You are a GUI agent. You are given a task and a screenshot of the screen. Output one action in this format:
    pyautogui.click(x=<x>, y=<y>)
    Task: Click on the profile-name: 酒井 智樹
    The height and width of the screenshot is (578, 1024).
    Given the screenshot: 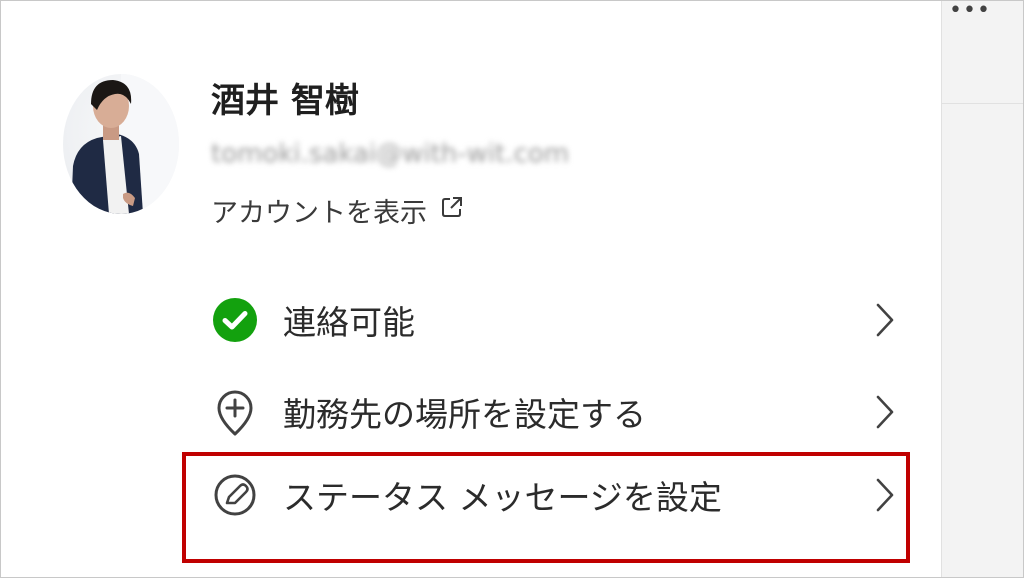 What is the action you would take?
    pyautogui.click(x=285, y=101)
    